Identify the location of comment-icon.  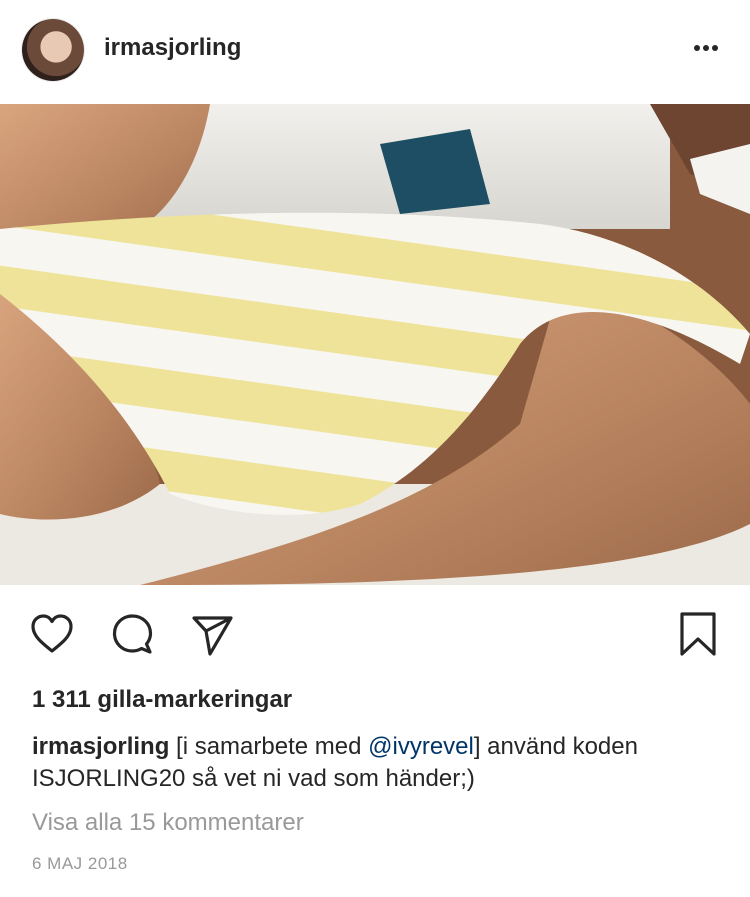
(132, 634).